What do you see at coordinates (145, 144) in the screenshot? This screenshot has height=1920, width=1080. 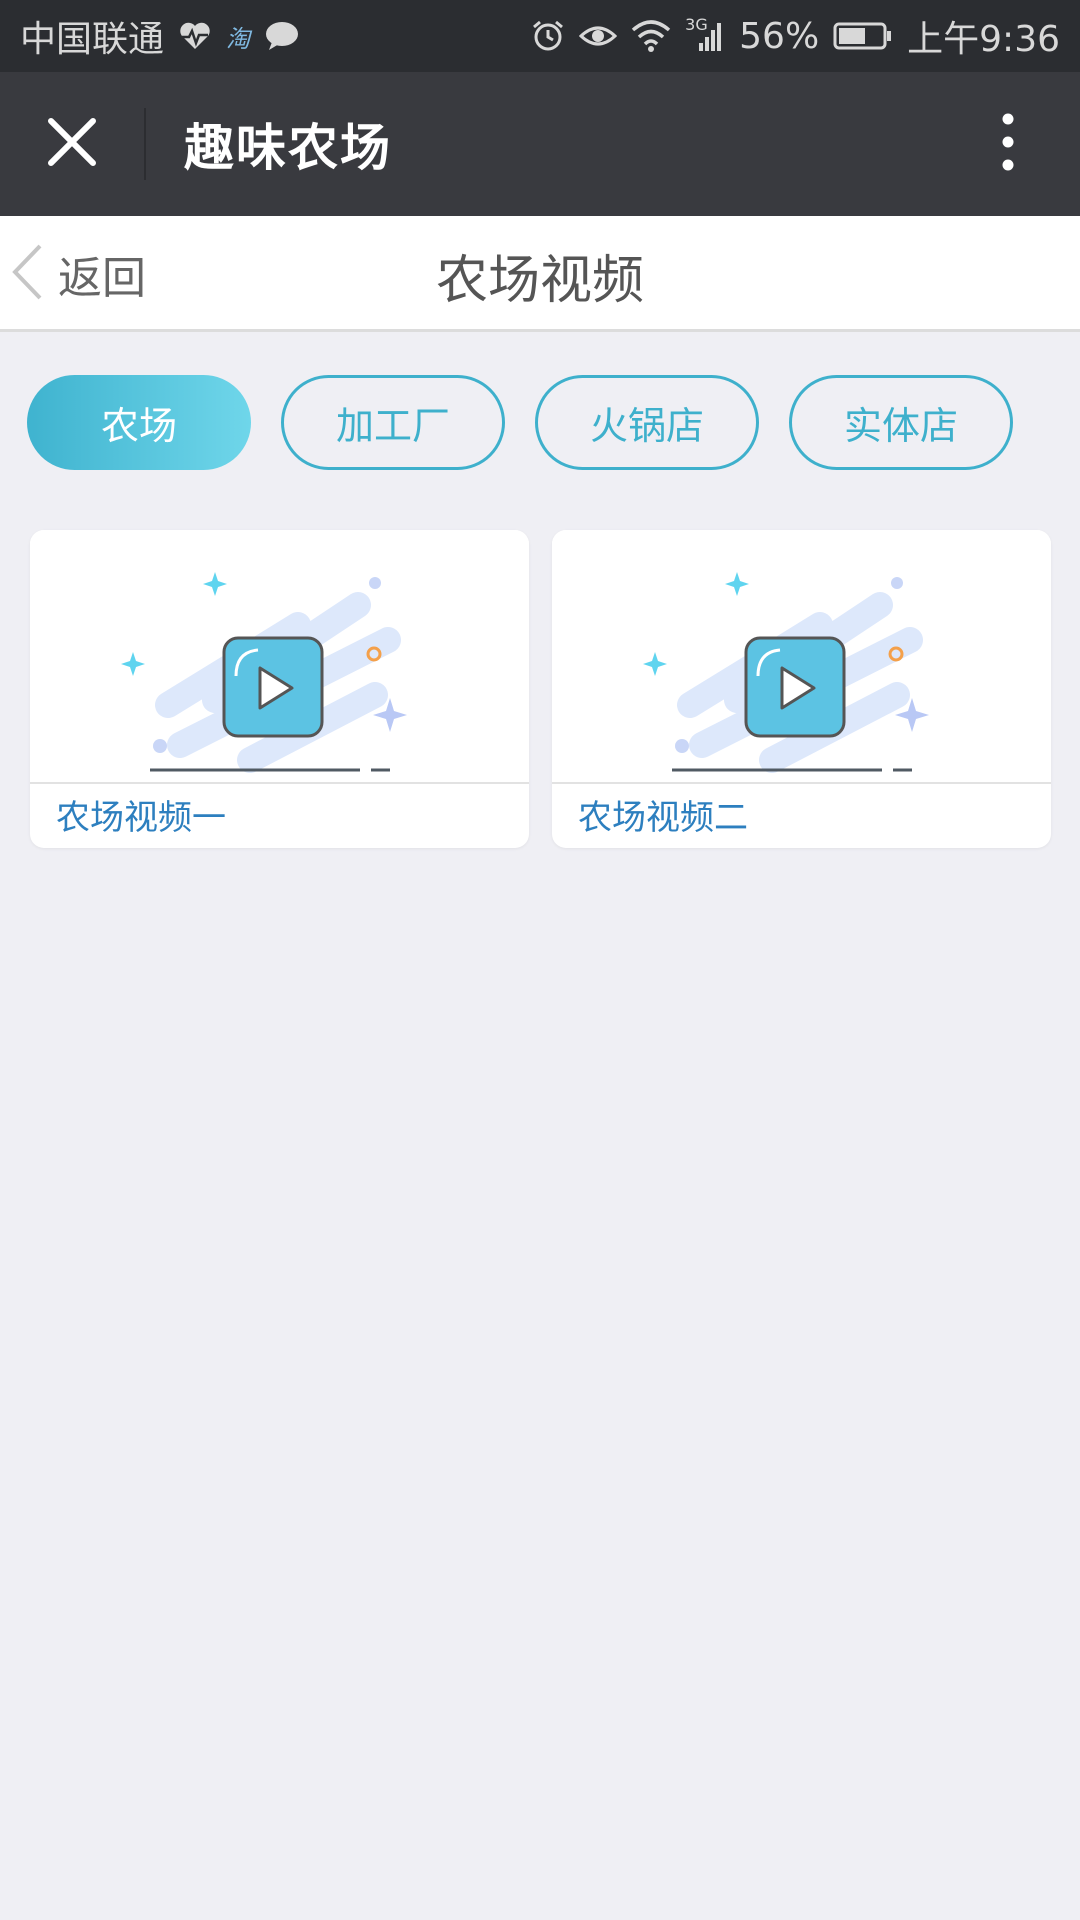 I see `title-divider` at bounding box center [145, 144].